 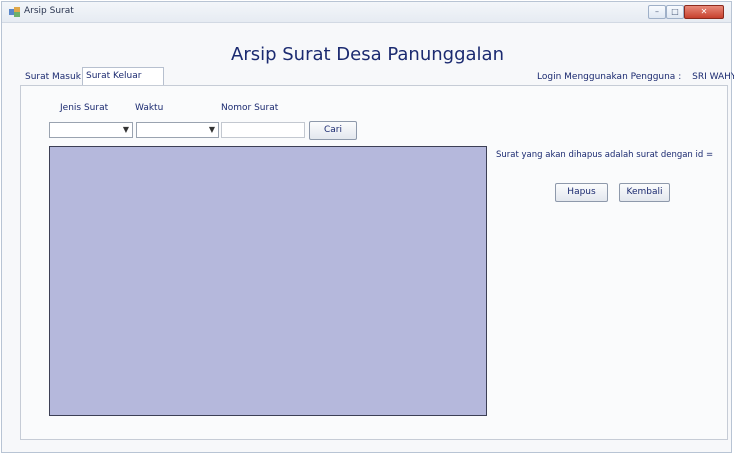 What do you see at coordinates (84, 108) in the screenshot?
I see `jenis-surat-label: Jenis Surat` at bounding box center [84, 108].